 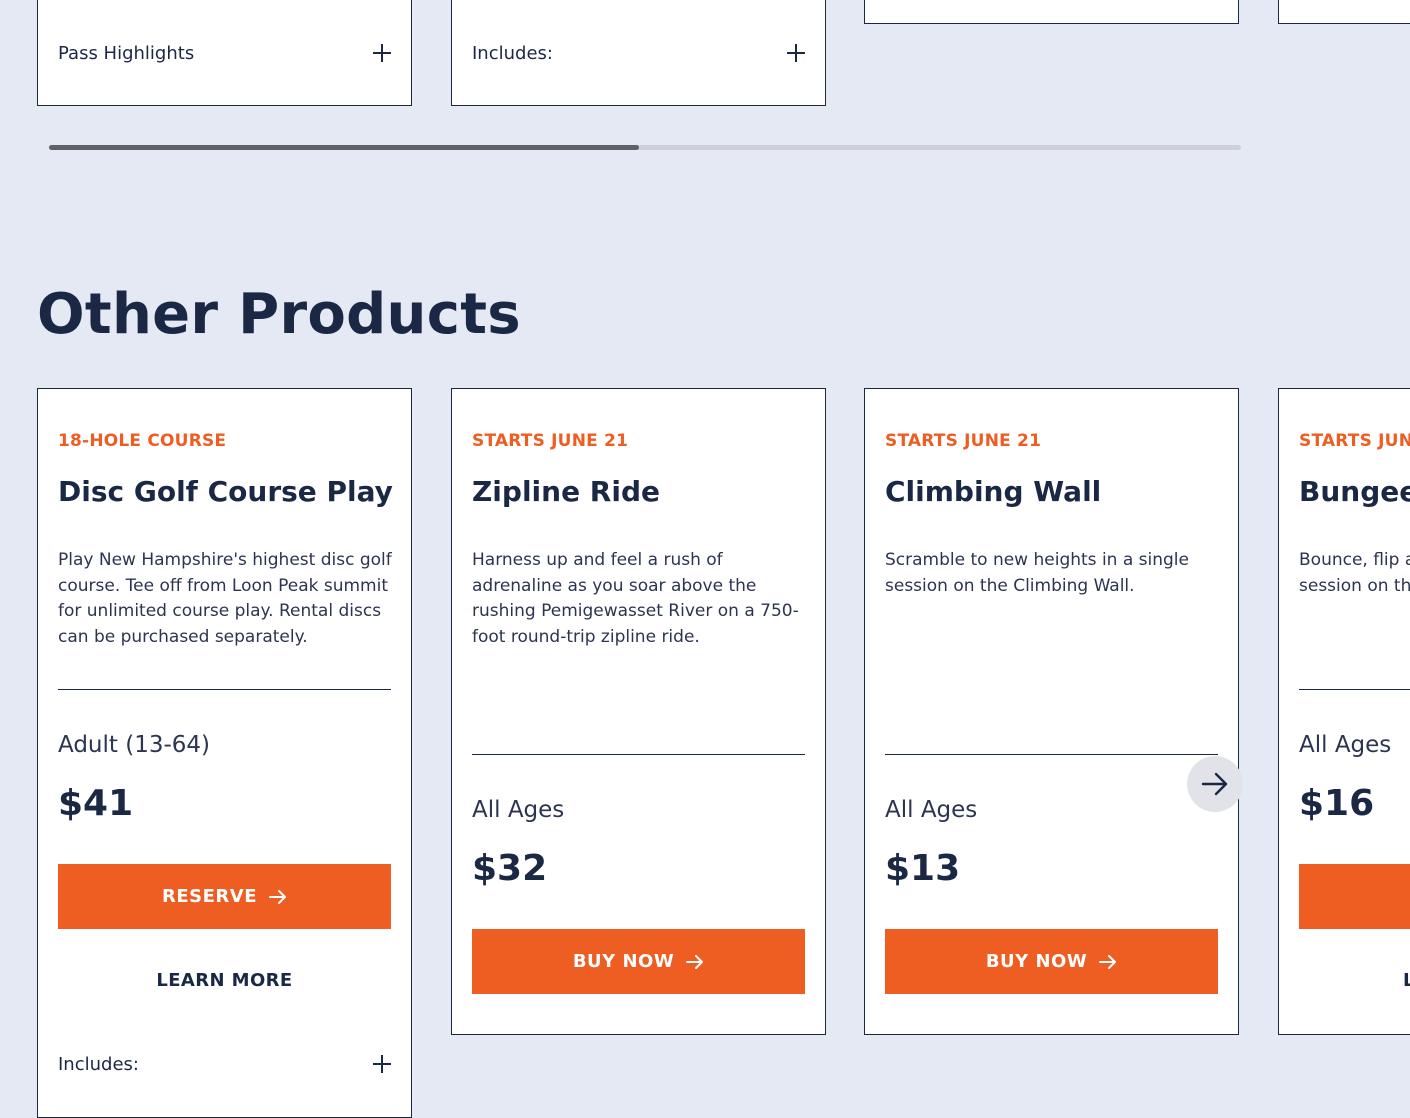 What do you see at coordinates (209, 896) in the screenshot?
I see `reserve-button-label: RESERVE` at bounding box center [209, 896].